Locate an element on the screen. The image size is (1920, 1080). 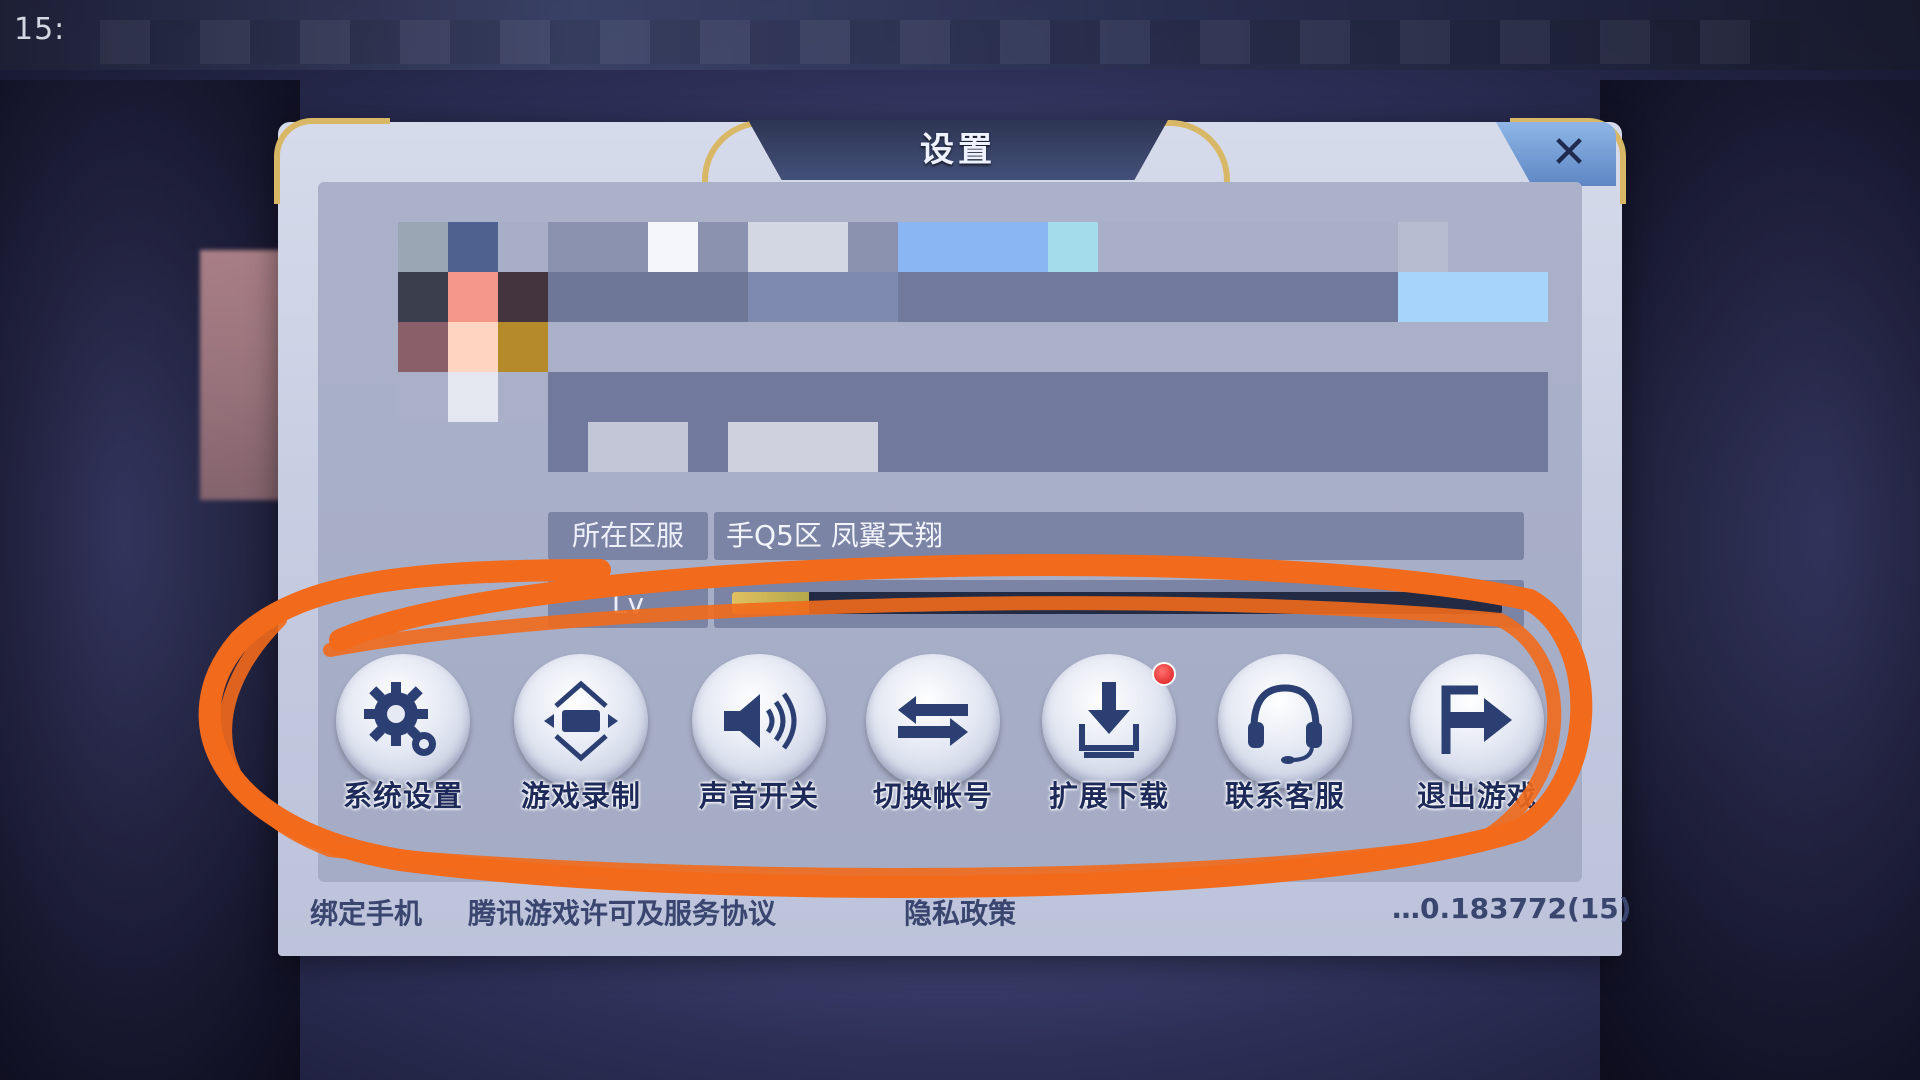
close-icon: ✕ is located at coordinates (1569, 153).